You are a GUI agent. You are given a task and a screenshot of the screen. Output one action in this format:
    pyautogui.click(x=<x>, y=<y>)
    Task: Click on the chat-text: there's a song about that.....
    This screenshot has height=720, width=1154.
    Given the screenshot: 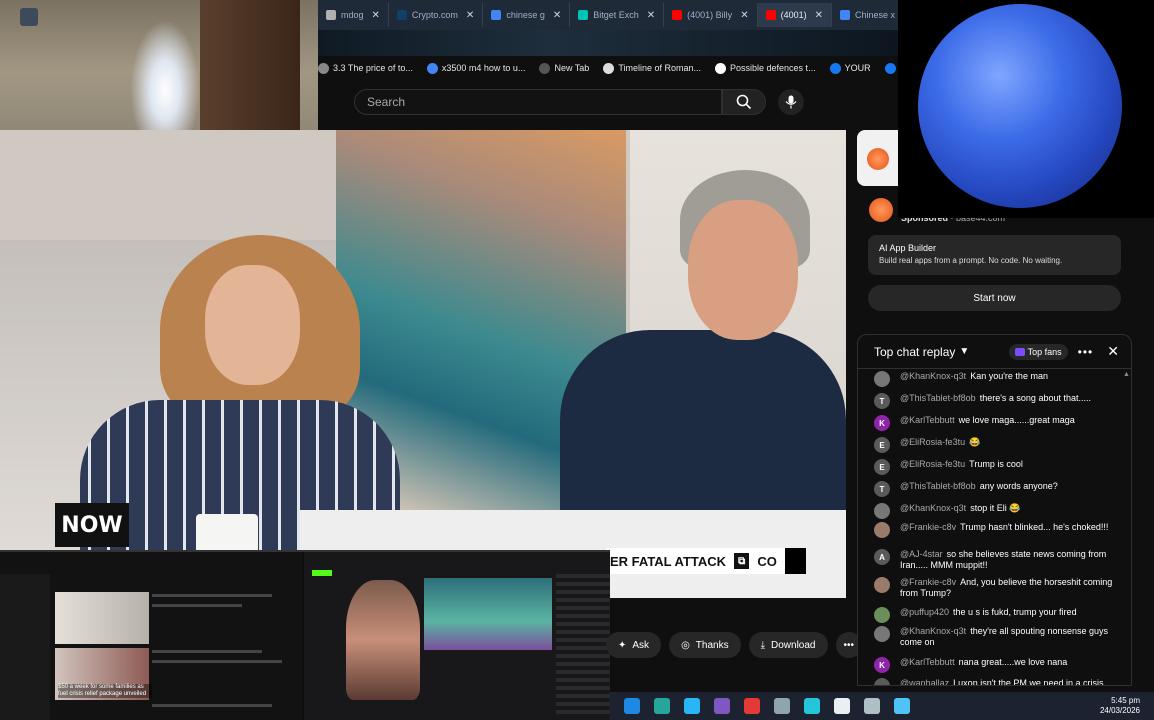 What is the action you would take?
    pyautogui.click(x=1035, y=398)
    